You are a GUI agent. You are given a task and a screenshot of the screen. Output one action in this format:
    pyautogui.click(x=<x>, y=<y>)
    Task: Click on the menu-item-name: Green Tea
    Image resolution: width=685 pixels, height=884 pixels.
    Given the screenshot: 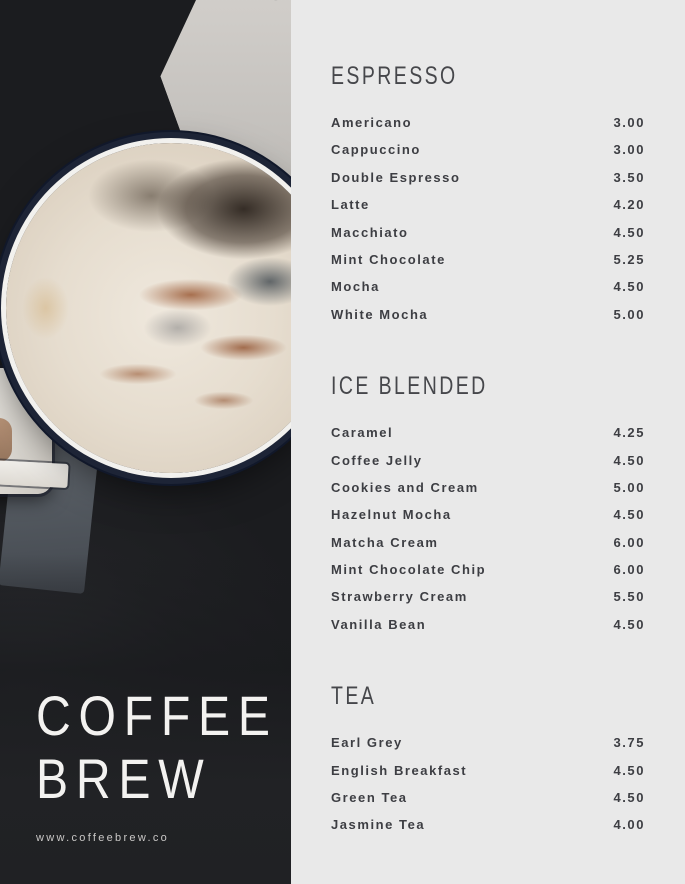 What is the action you would take?
    pyautogui.click(x=369, y=798)
    